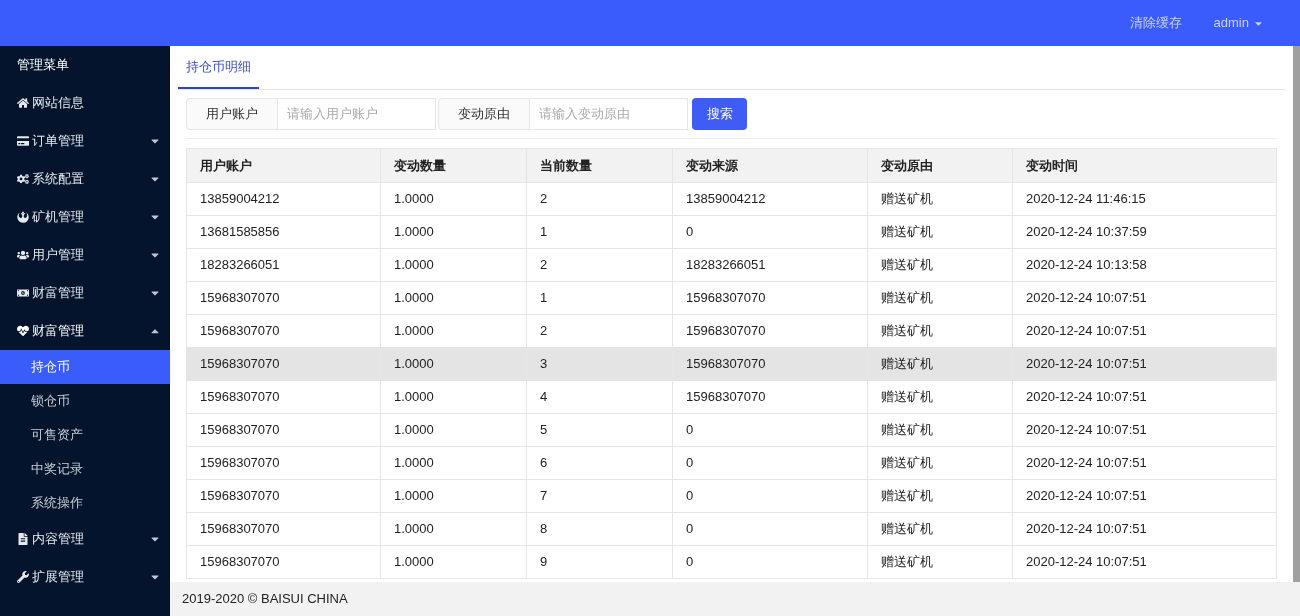 Image resolution: width=1300 pixels, height=616 pixels. What do you see at coordinates (1155, 23) in the screenshot?
I see `clear-cache-link: 清除缓存` at bounding box center [1155, 23].